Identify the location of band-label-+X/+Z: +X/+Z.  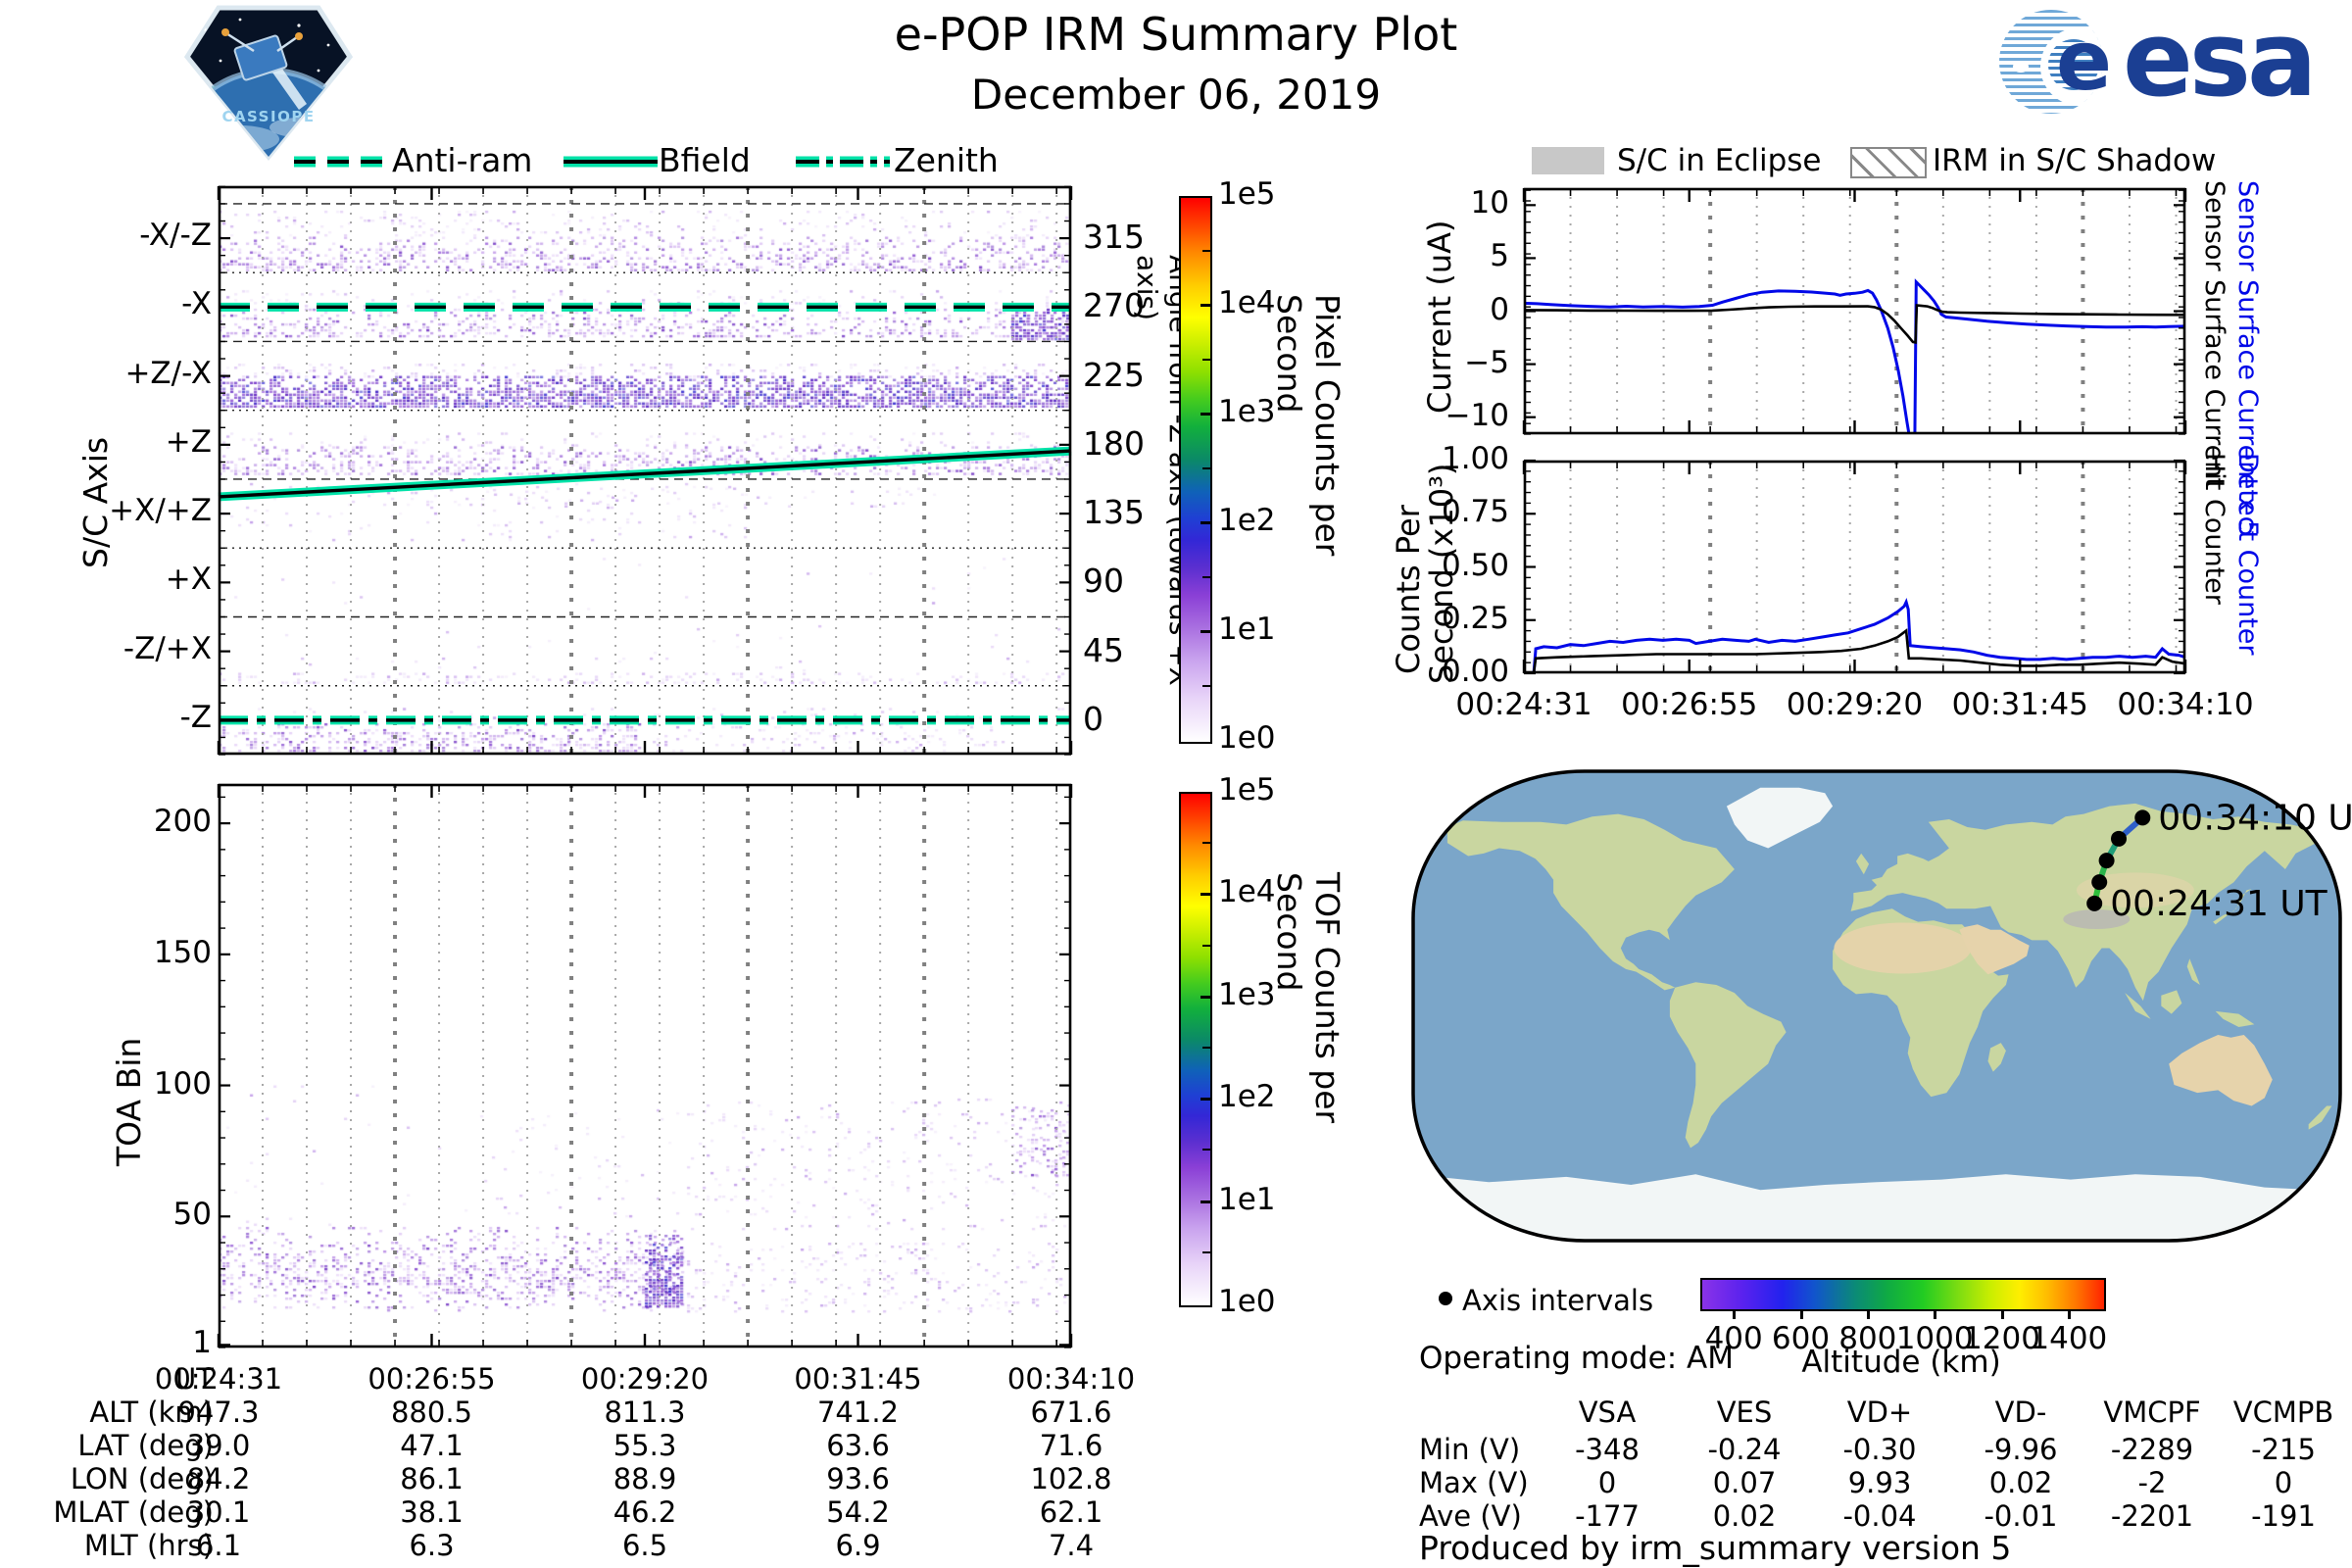
(160, 511).